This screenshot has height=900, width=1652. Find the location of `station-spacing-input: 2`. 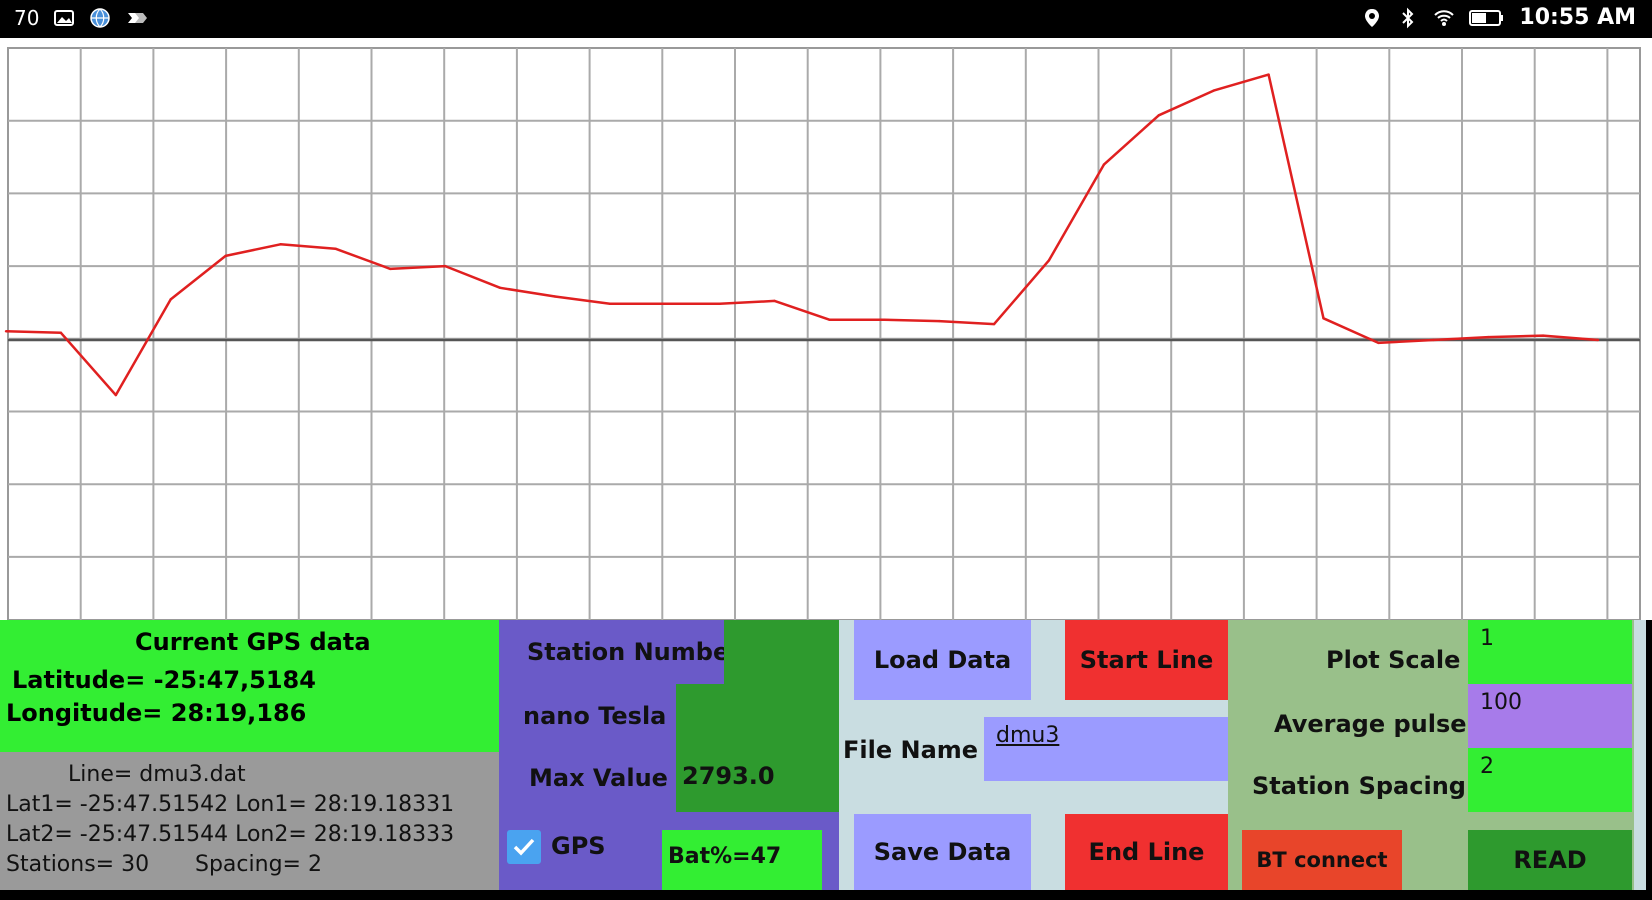

station-spacing-input: 2 is located at coordinates (1550, 780).